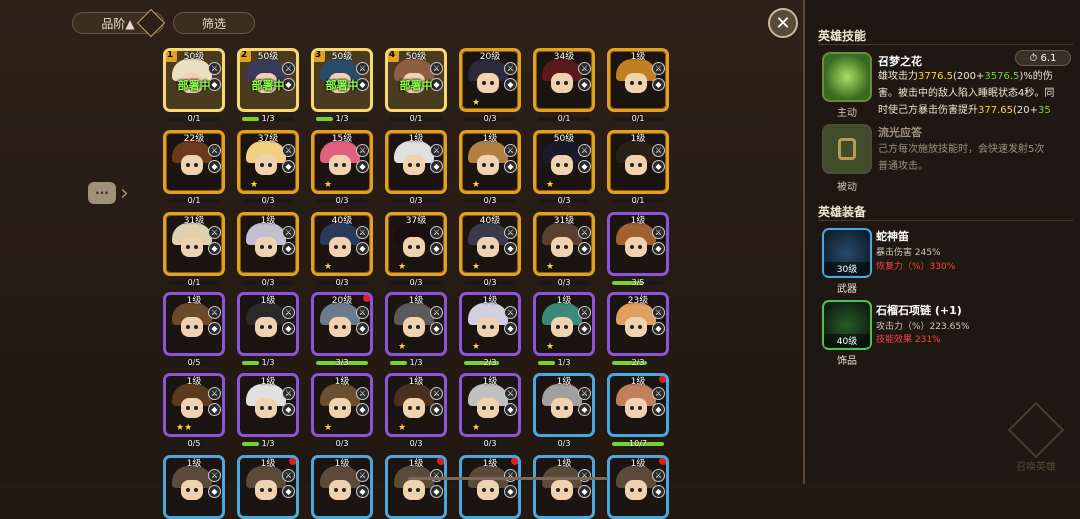 The height and width of the screenshot is (519, 1080). What do you see at coordinates (1036, 440) in the screenshot?
I see `summon-hero-button: 召唤英雄` at bounding box center [1036, 440].